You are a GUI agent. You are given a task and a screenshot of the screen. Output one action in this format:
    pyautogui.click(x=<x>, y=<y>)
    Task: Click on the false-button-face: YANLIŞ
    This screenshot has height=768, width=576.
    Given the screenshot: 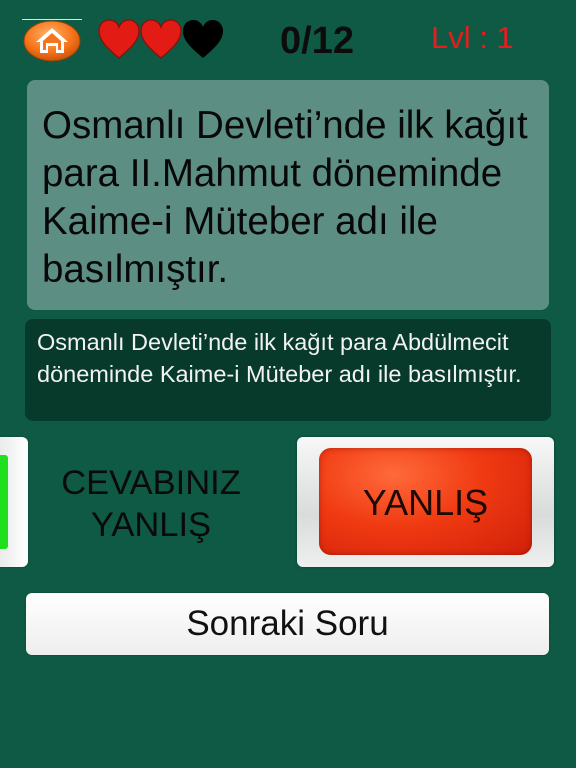 What is the action you would take?
    pyautogui.click(x=425, y=501)
    